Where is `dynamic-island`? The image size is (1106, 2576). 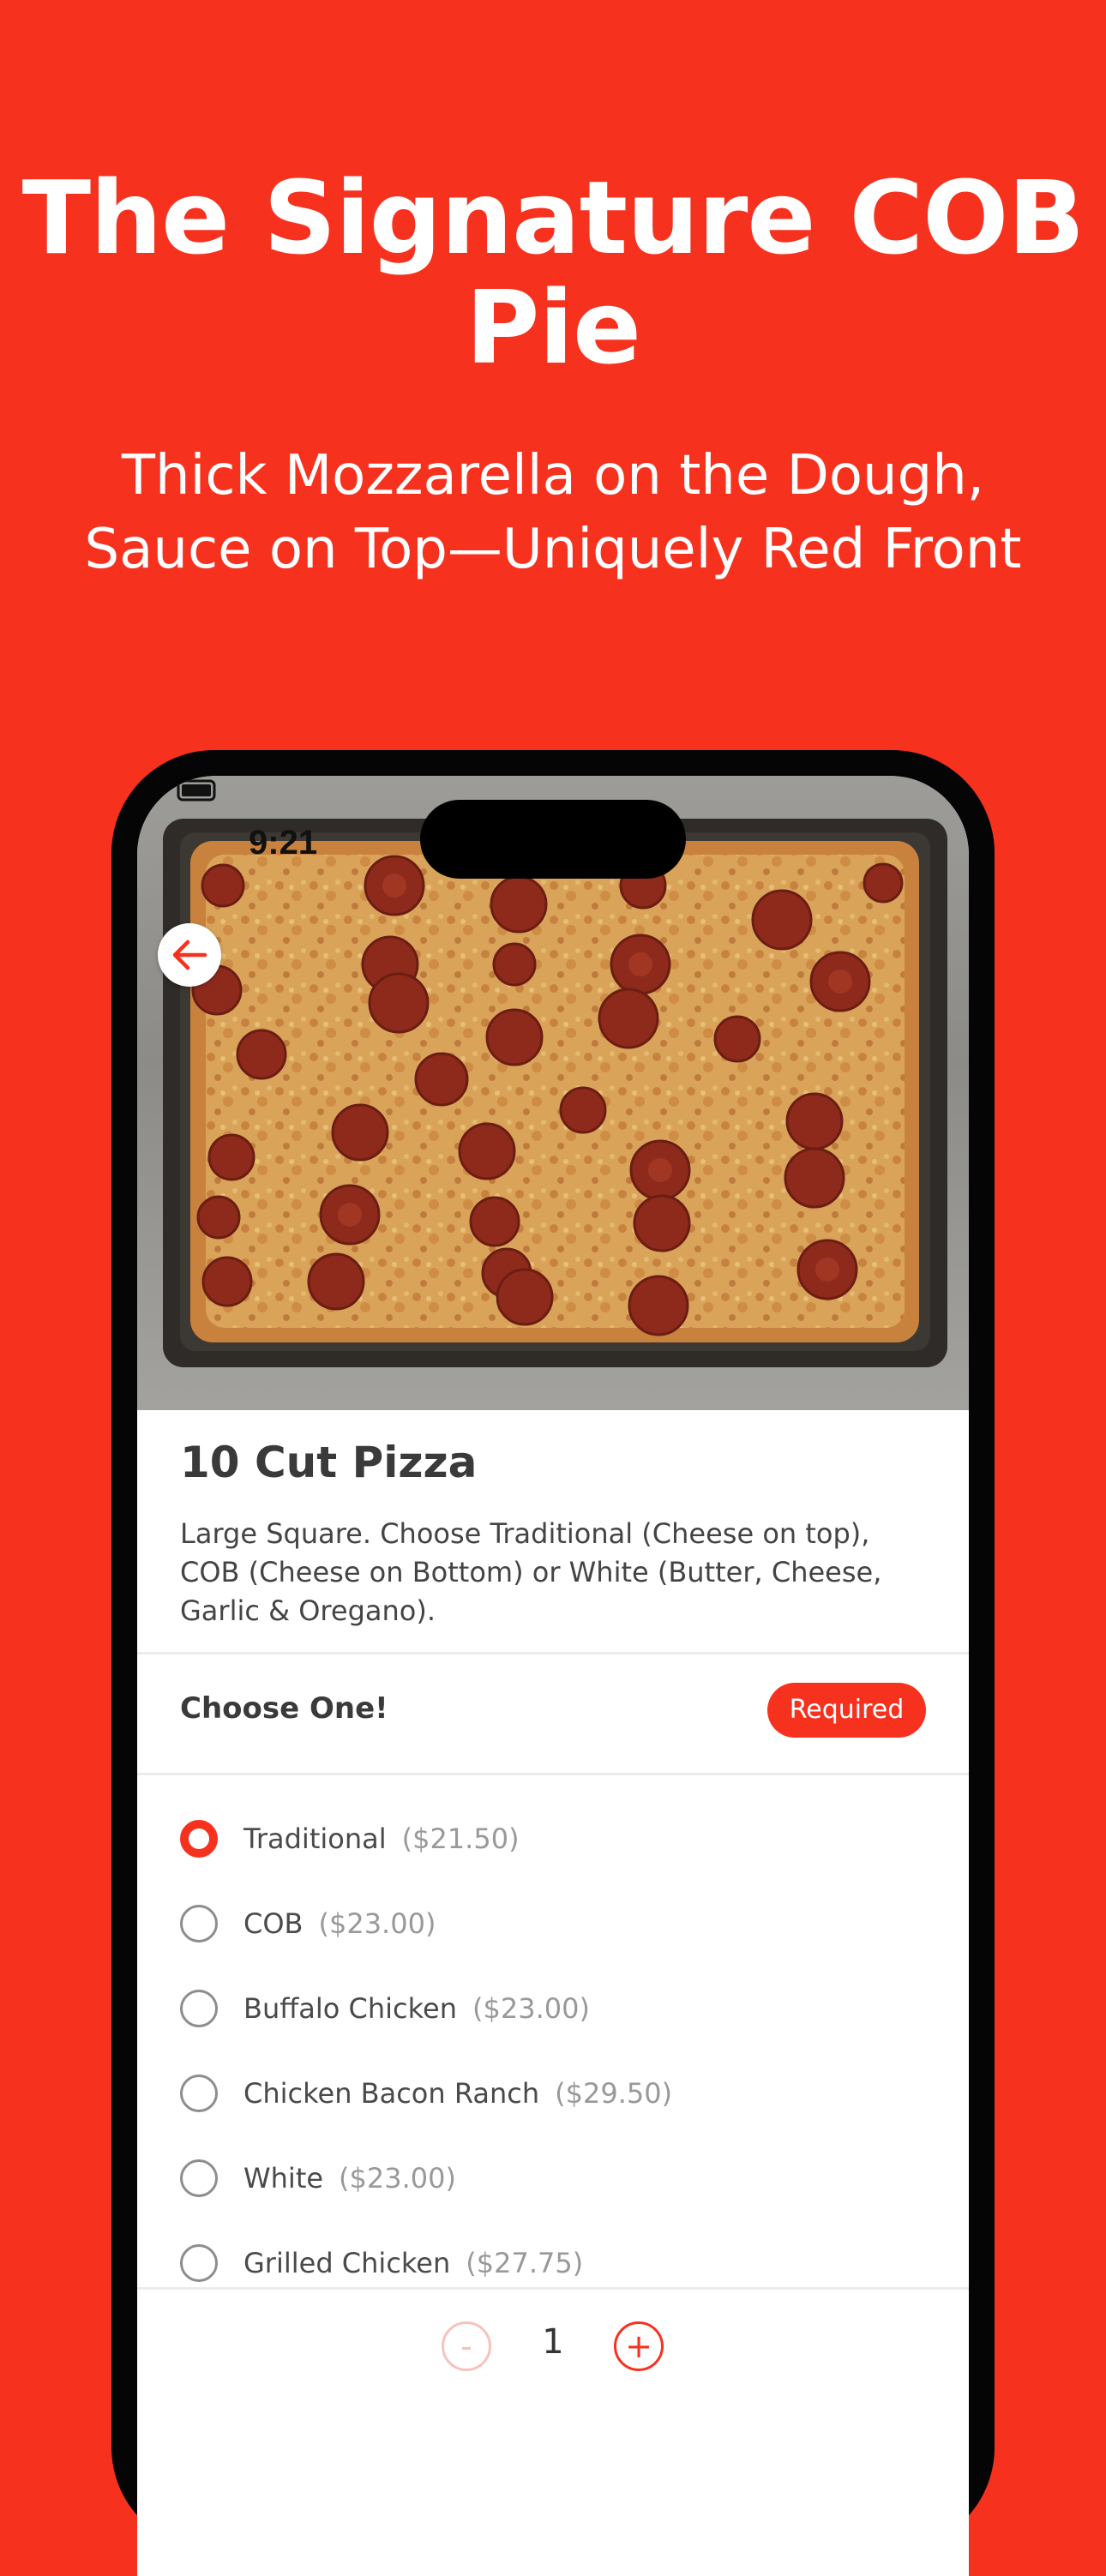
dynamic-island is located at coordinates (553, 839).